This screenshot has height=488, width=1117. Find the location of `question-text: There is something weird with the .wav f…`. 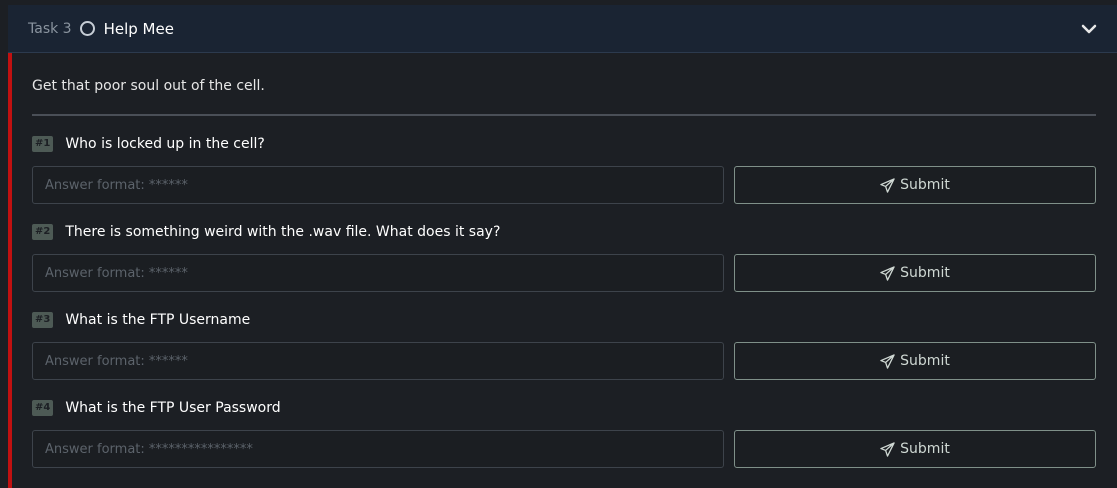

question-text: There is something weird with the .wav f… is located at coordinates (283, 232).